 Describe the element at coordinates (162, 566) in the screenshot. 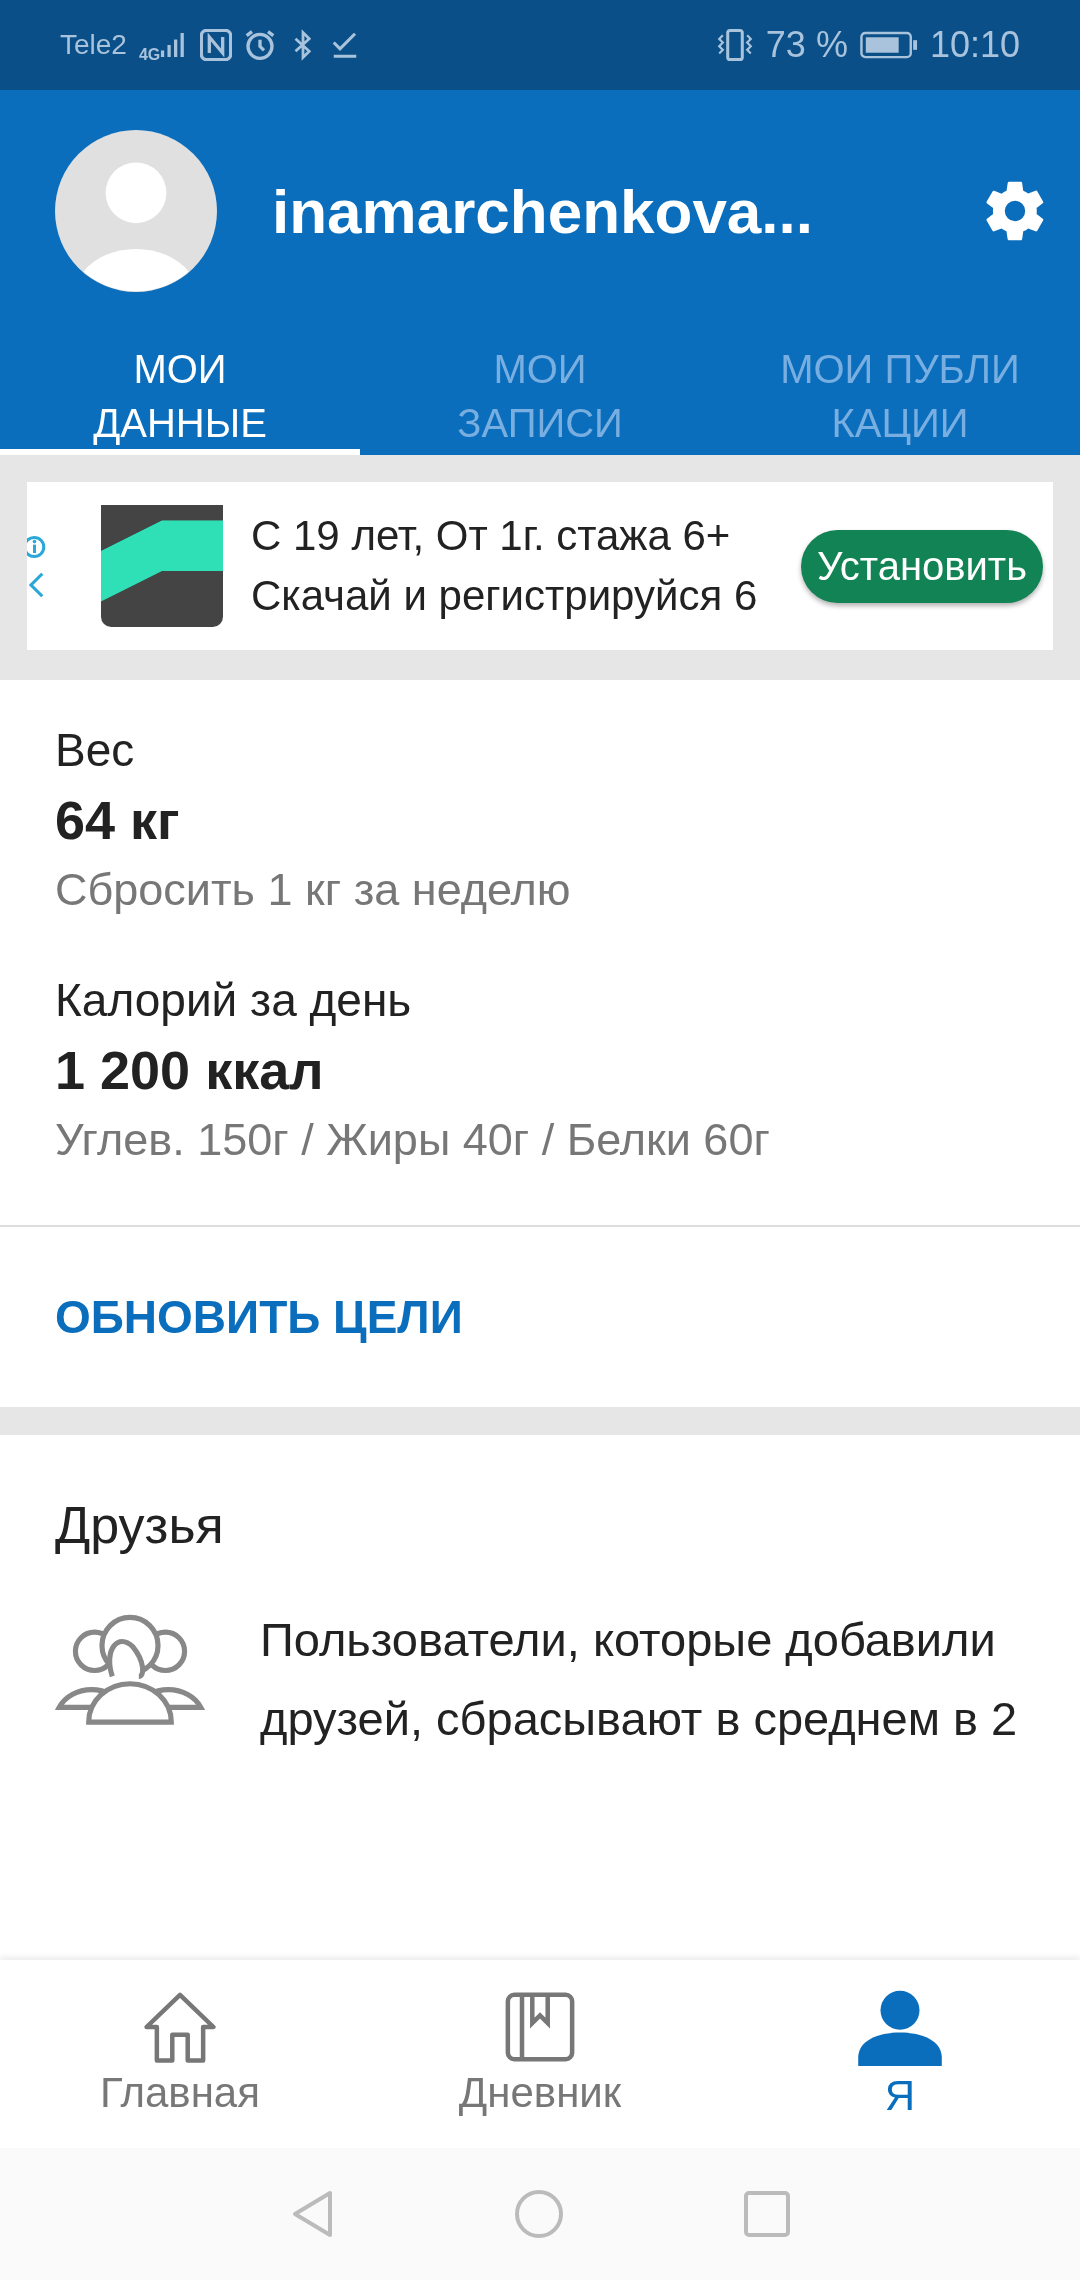

I see `app-logo-icon` at that location.